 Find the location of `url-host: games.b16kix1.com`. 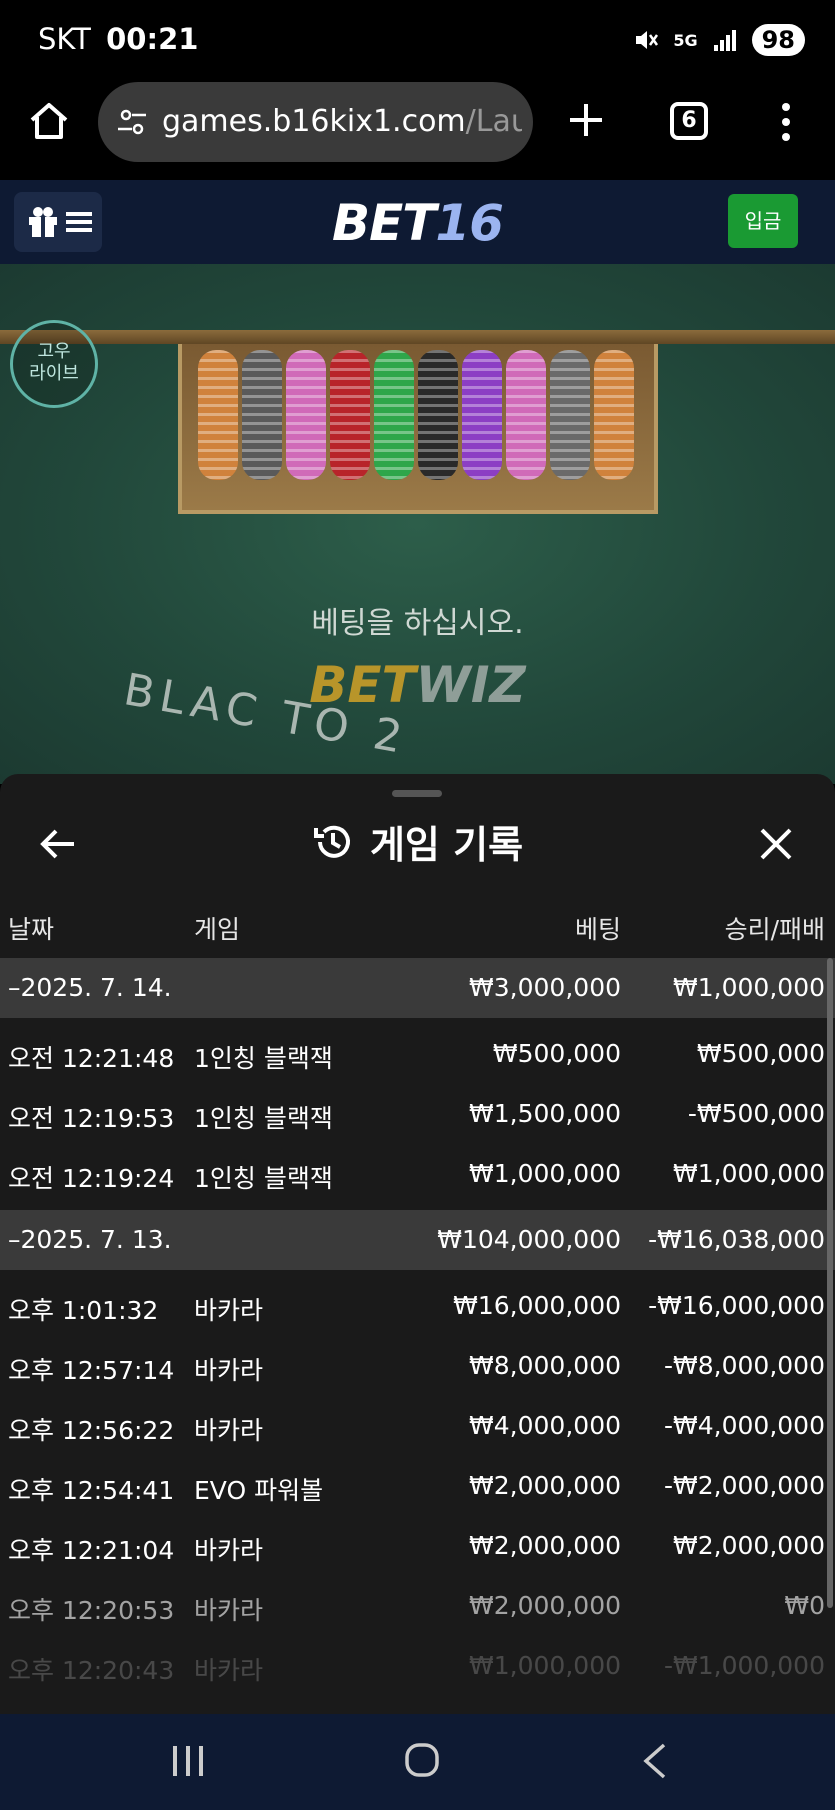

url-host: games.b16kix1.com is located at coordinates (314, 121).